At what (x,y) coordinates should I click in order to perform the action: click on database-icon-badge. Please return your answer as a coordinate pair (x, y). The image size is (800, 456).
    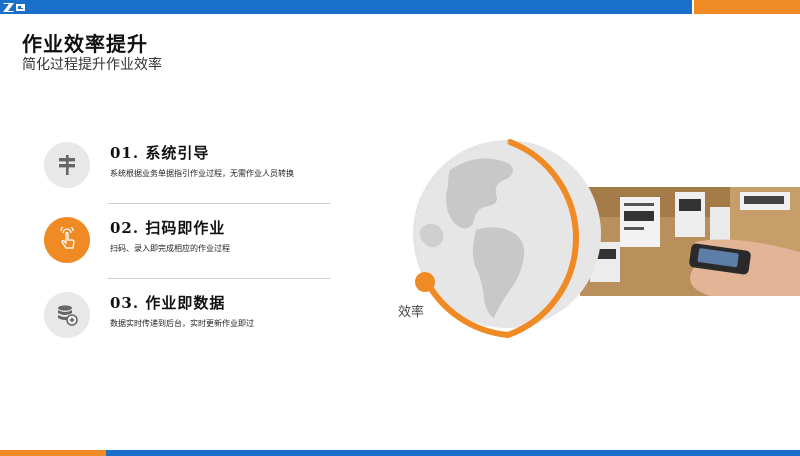
    Looking at the image, I should click on (67, 315).